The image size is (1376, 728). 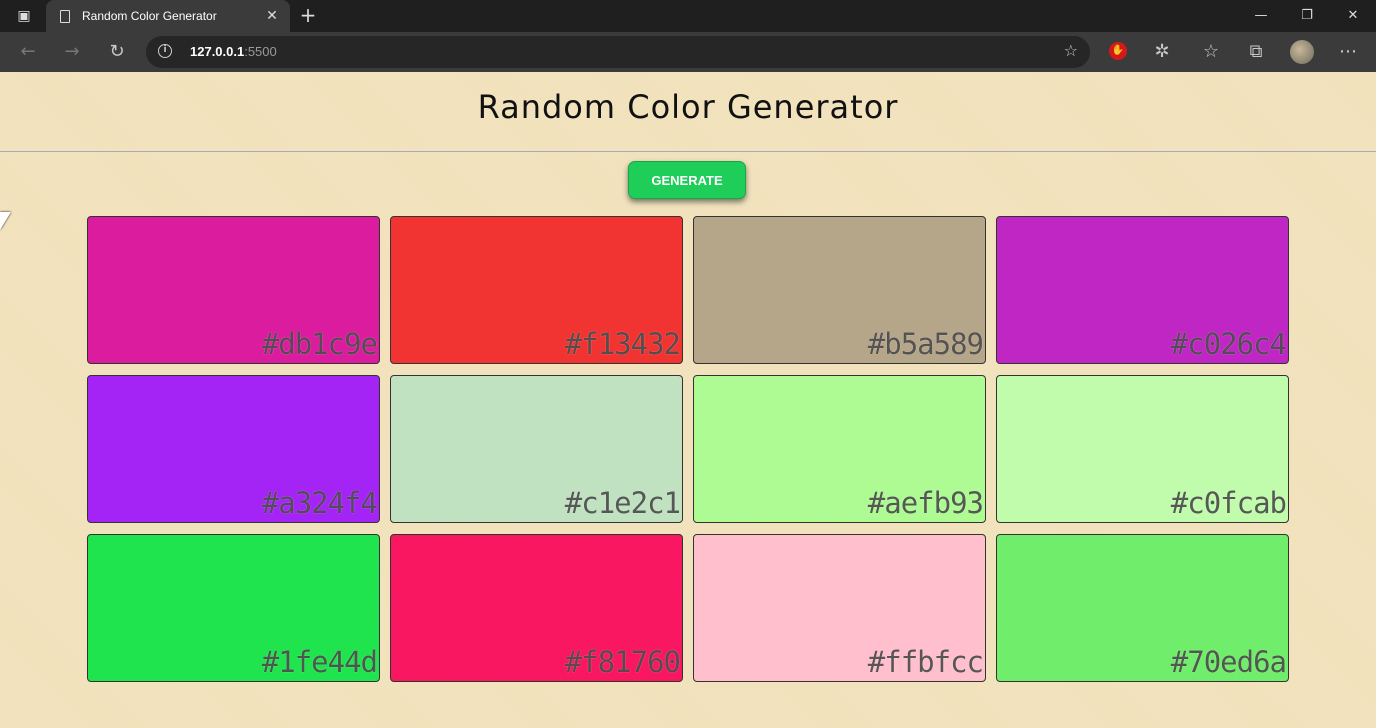 What do you see at coordinates (65, 16) in the screenshot?
I see `page-icon` at bounding box center [65, 16].